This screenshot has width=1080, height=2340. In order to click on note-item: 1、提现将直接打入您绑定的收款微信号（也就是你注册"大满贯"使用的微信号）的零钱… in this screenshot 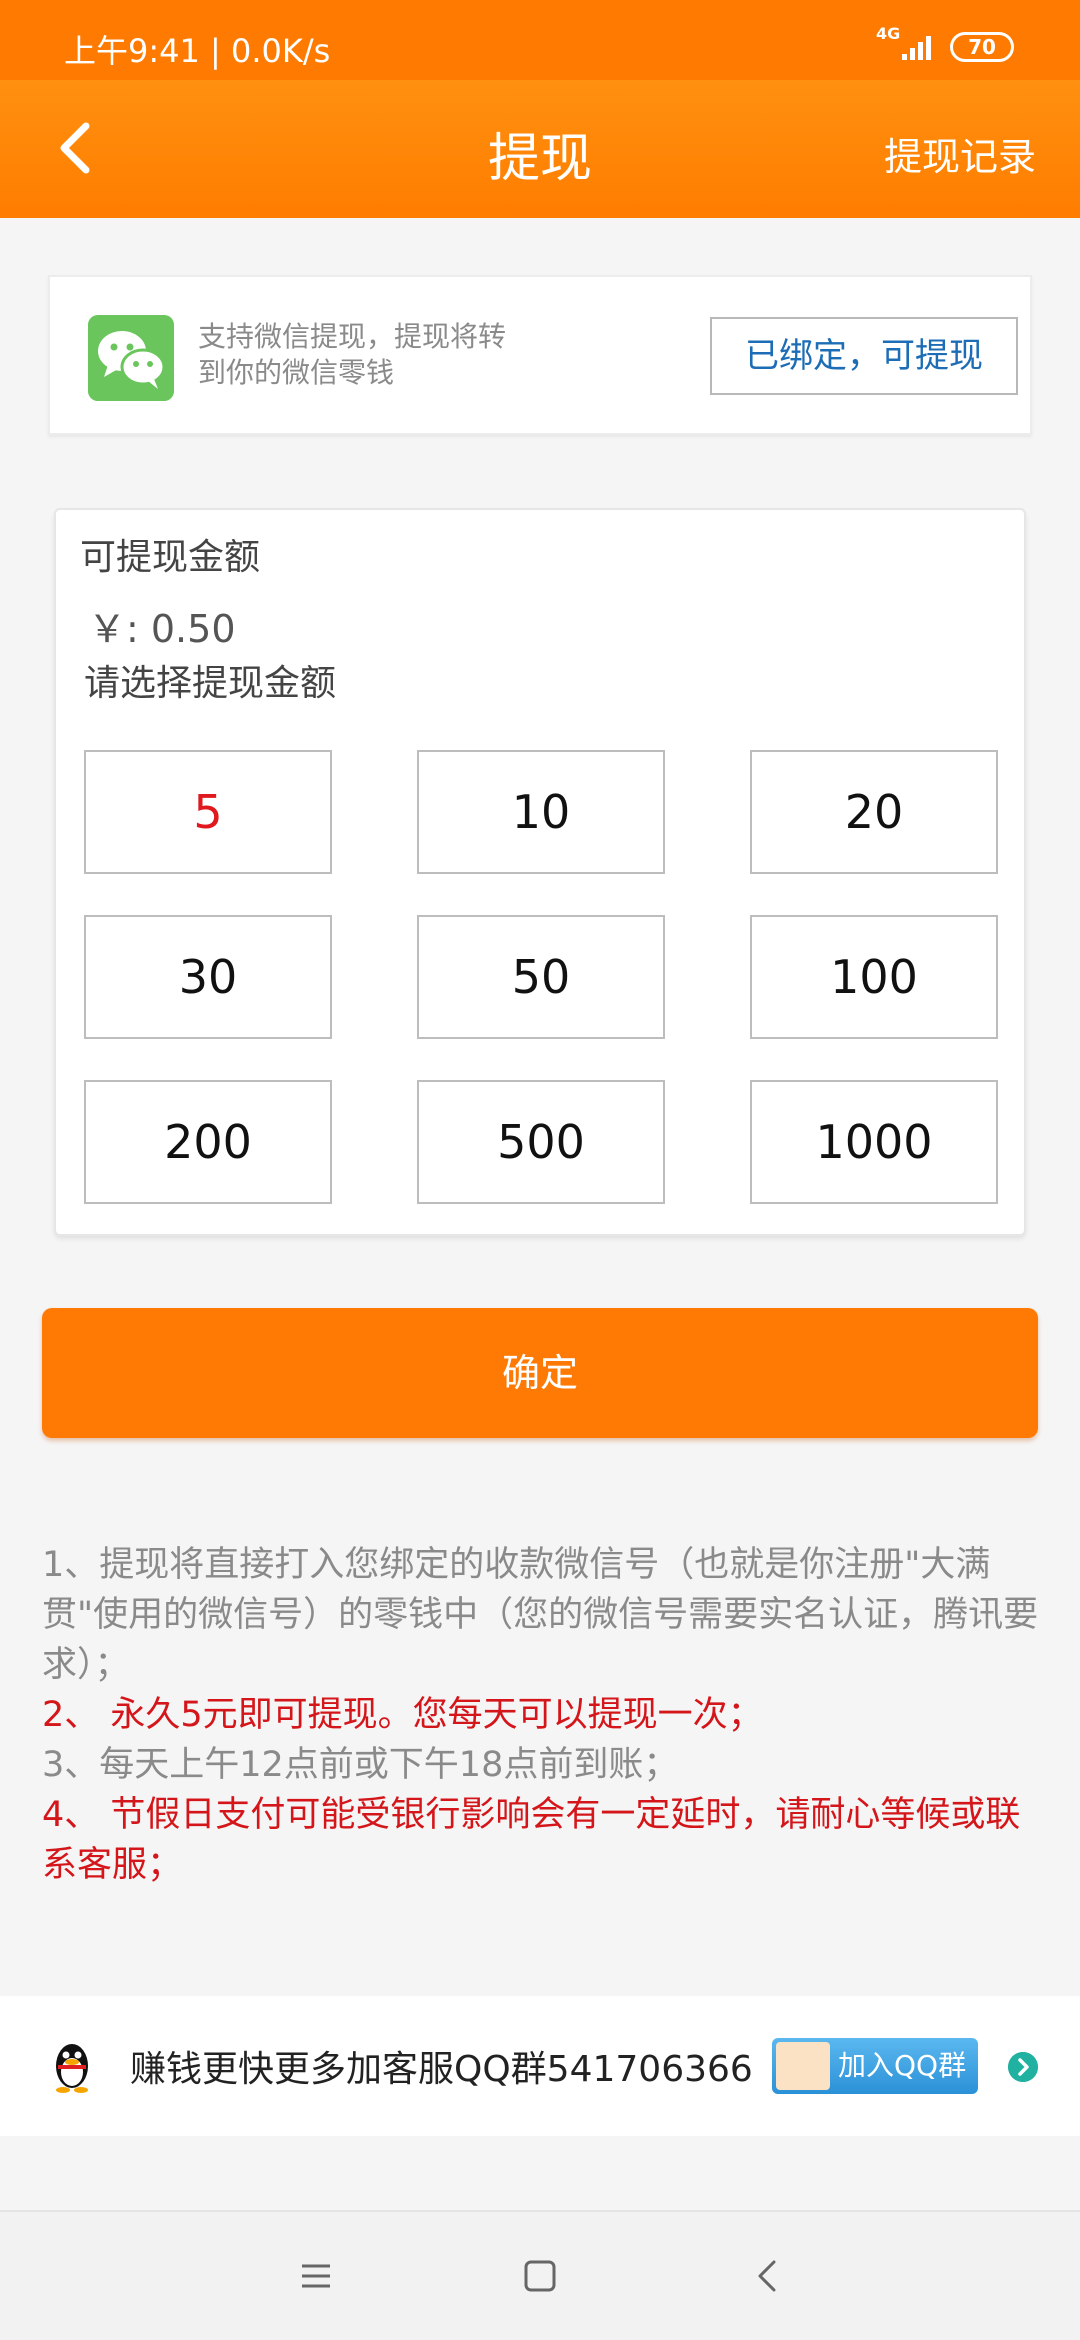, I will do `click(540, 1615)`.